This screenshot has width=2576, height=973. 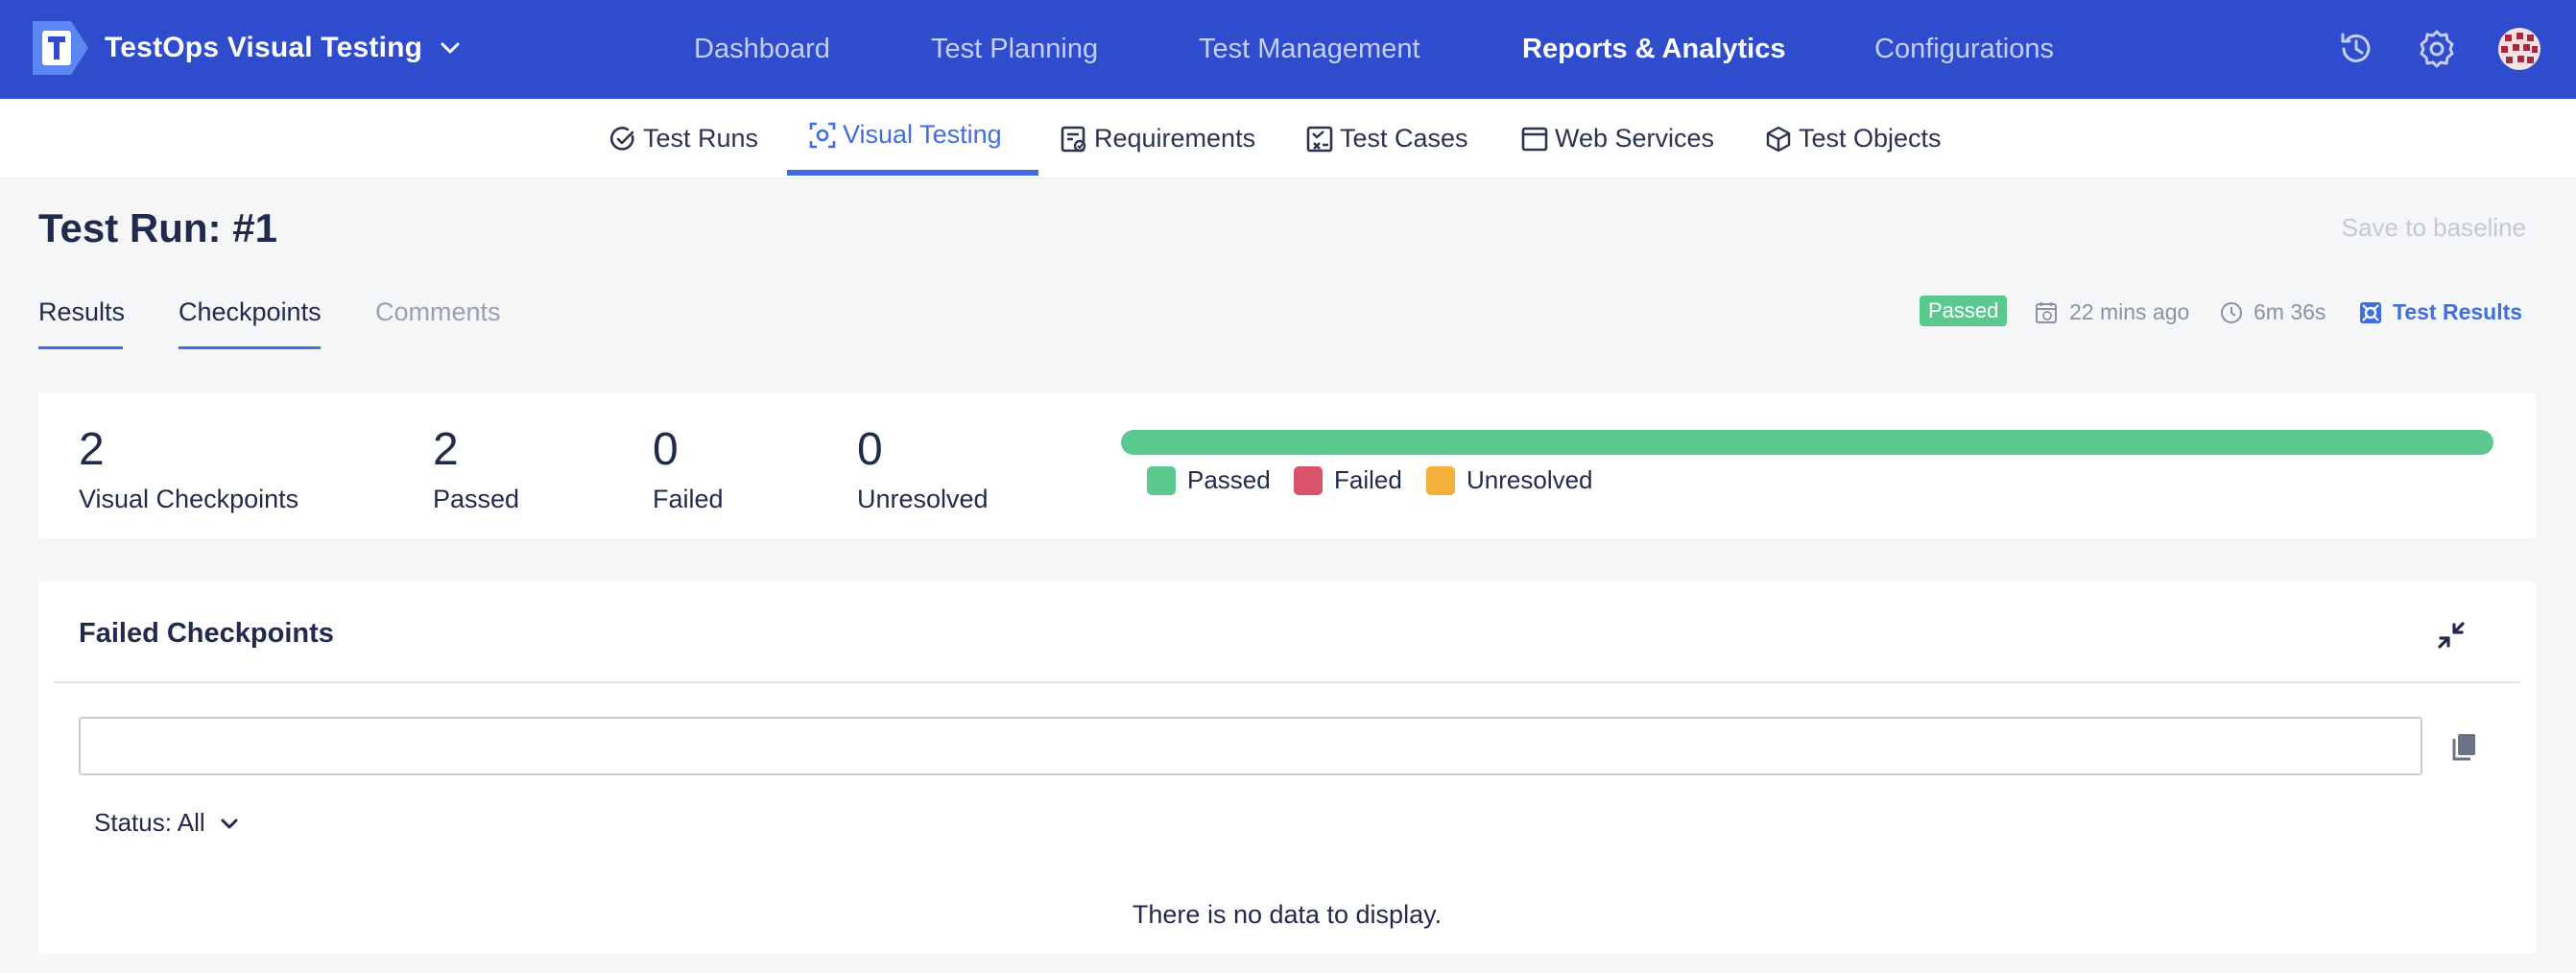 I want to click on status-filter-dropdown: Status: All, so click(x=167, y=823).